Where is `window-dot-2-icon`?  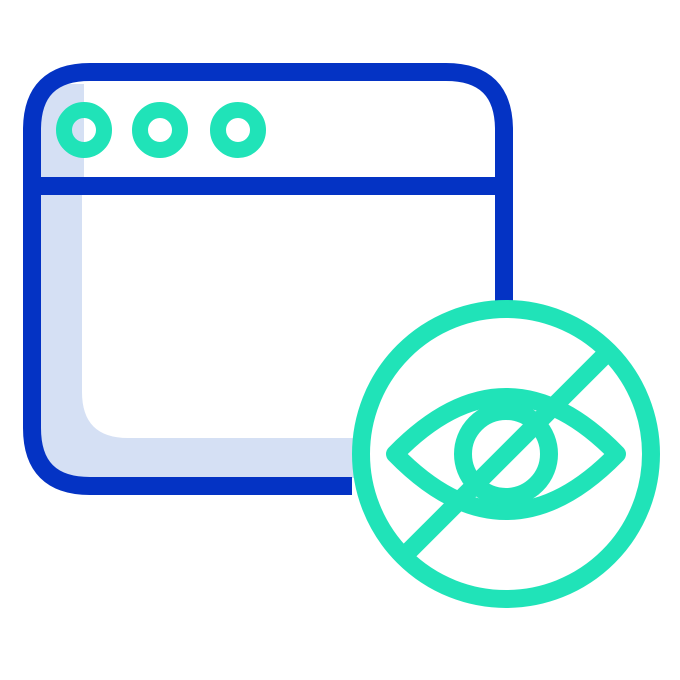
window-dot-2-icon is located at coordinates (160, 130).